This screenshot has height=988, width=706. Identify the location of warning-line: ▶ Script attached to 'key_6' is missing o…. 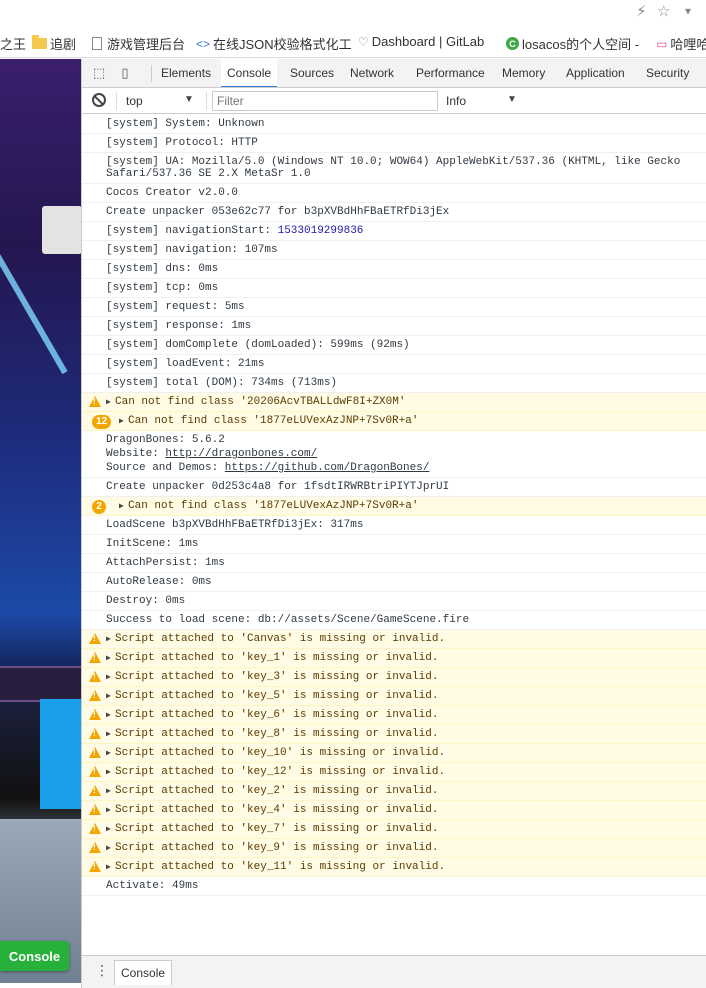
(394, 715).